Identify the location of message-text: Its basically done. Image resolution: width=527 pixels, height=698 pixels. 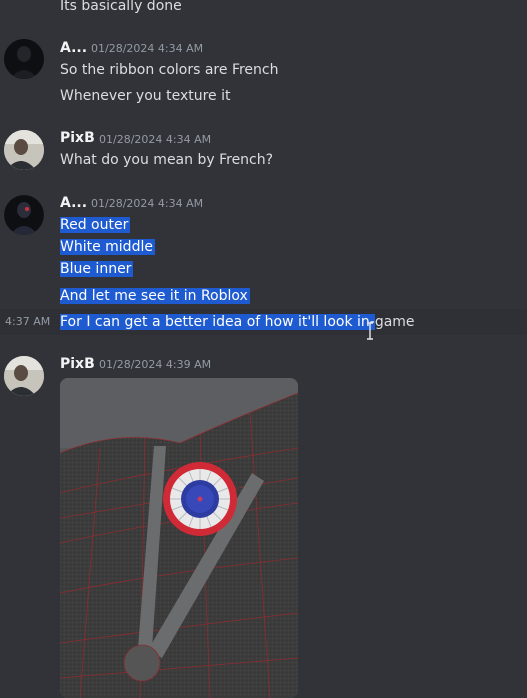
(121, 7).